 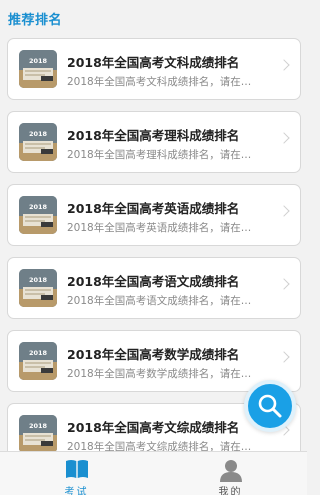 What do you see at coordinates (153, 62) in the screenshot?
I see `card-title: 2018年全国高考文科成绩排名` at bounding box center [153, 62].